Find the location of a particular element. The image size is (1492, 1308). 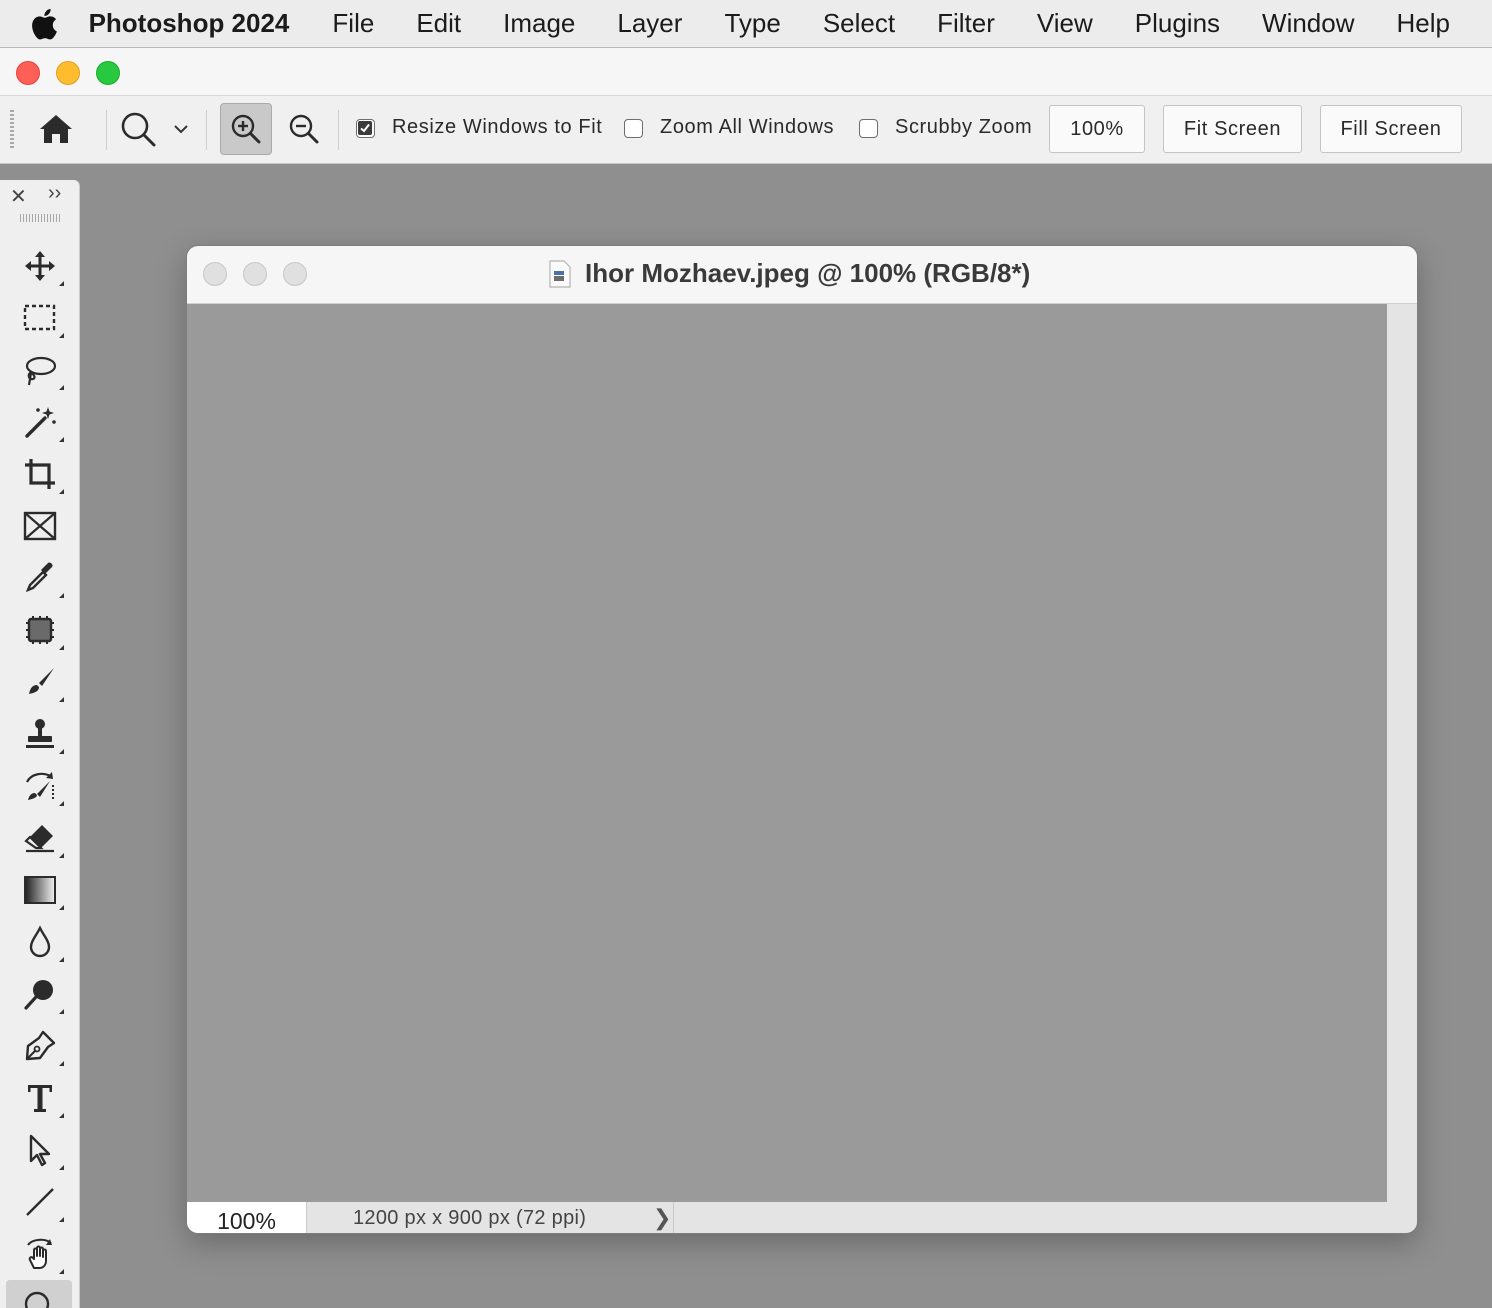

document-title-group: Ihor Mozhaev.jpeg @ 100% (RGB/8*) is located at coordinates (788, 273).